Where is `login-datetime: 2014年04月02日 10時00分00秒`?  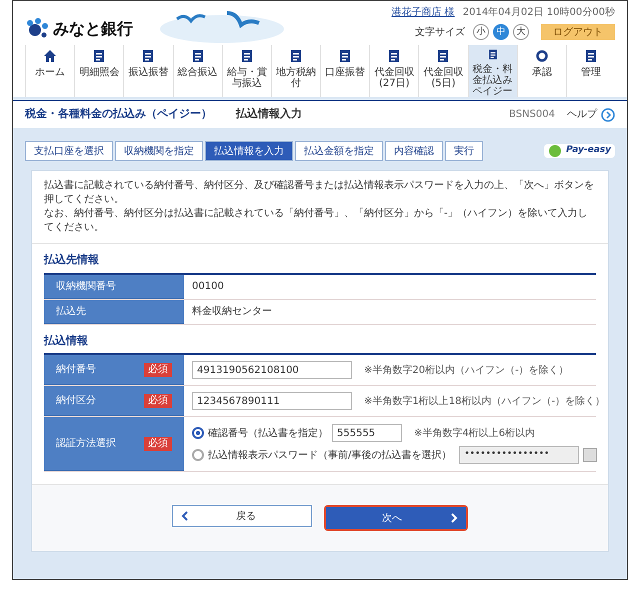
login-datetime: 2014年04月02日 10時00分00秒 is located at coordinates (538, 13).